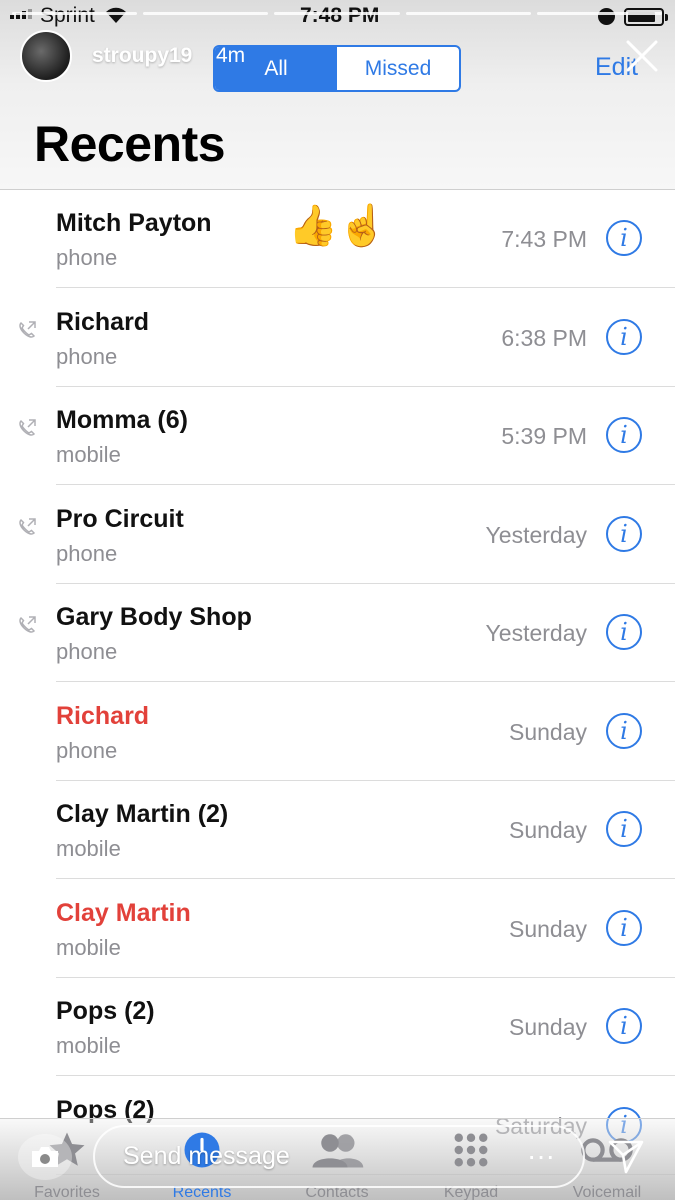 The image size is (675, 1200). What do you see at coordinates (46, 56) in the screenshot?
I see `avatar` at bounding box center [46, 56].